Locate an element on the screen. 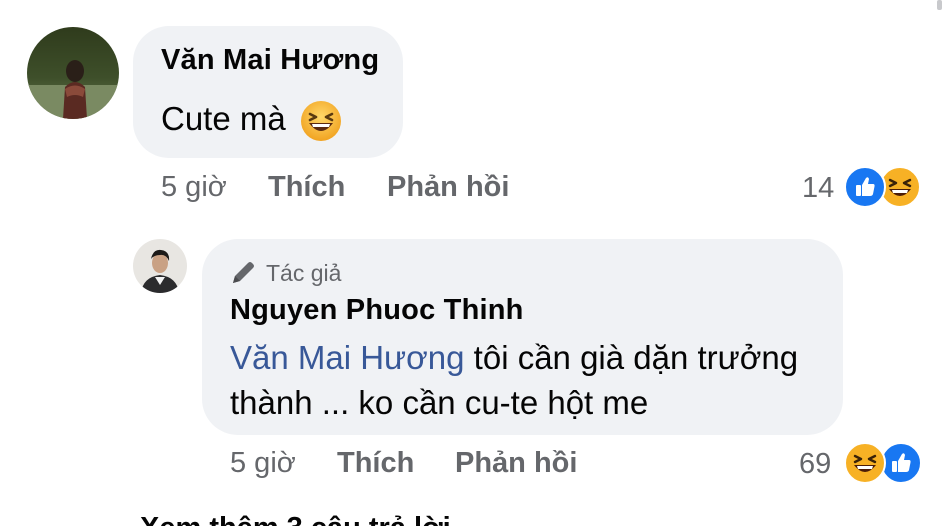 The height and width of the screenshot is (526, 946). avatar-nguyen-phuoc-thinh is located at coordinates (160, 266).